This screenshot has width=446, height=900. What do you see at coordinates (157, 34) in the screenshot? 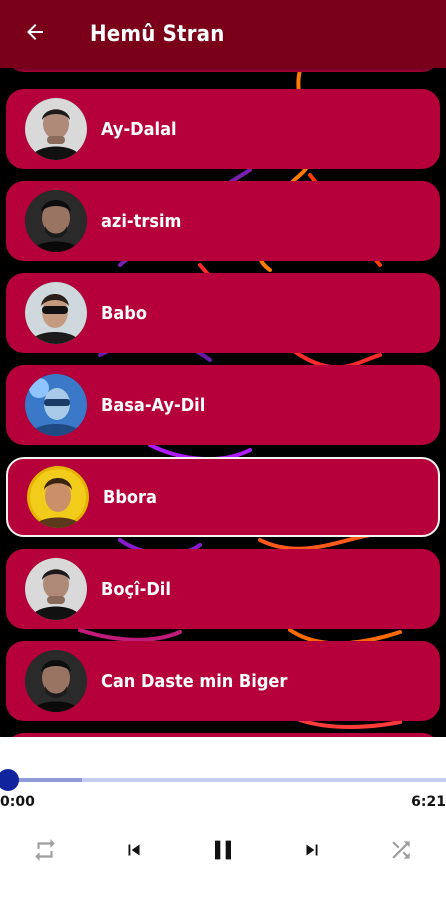
I see `page-title: Hemû Stran` at bounding box center [157, 34].